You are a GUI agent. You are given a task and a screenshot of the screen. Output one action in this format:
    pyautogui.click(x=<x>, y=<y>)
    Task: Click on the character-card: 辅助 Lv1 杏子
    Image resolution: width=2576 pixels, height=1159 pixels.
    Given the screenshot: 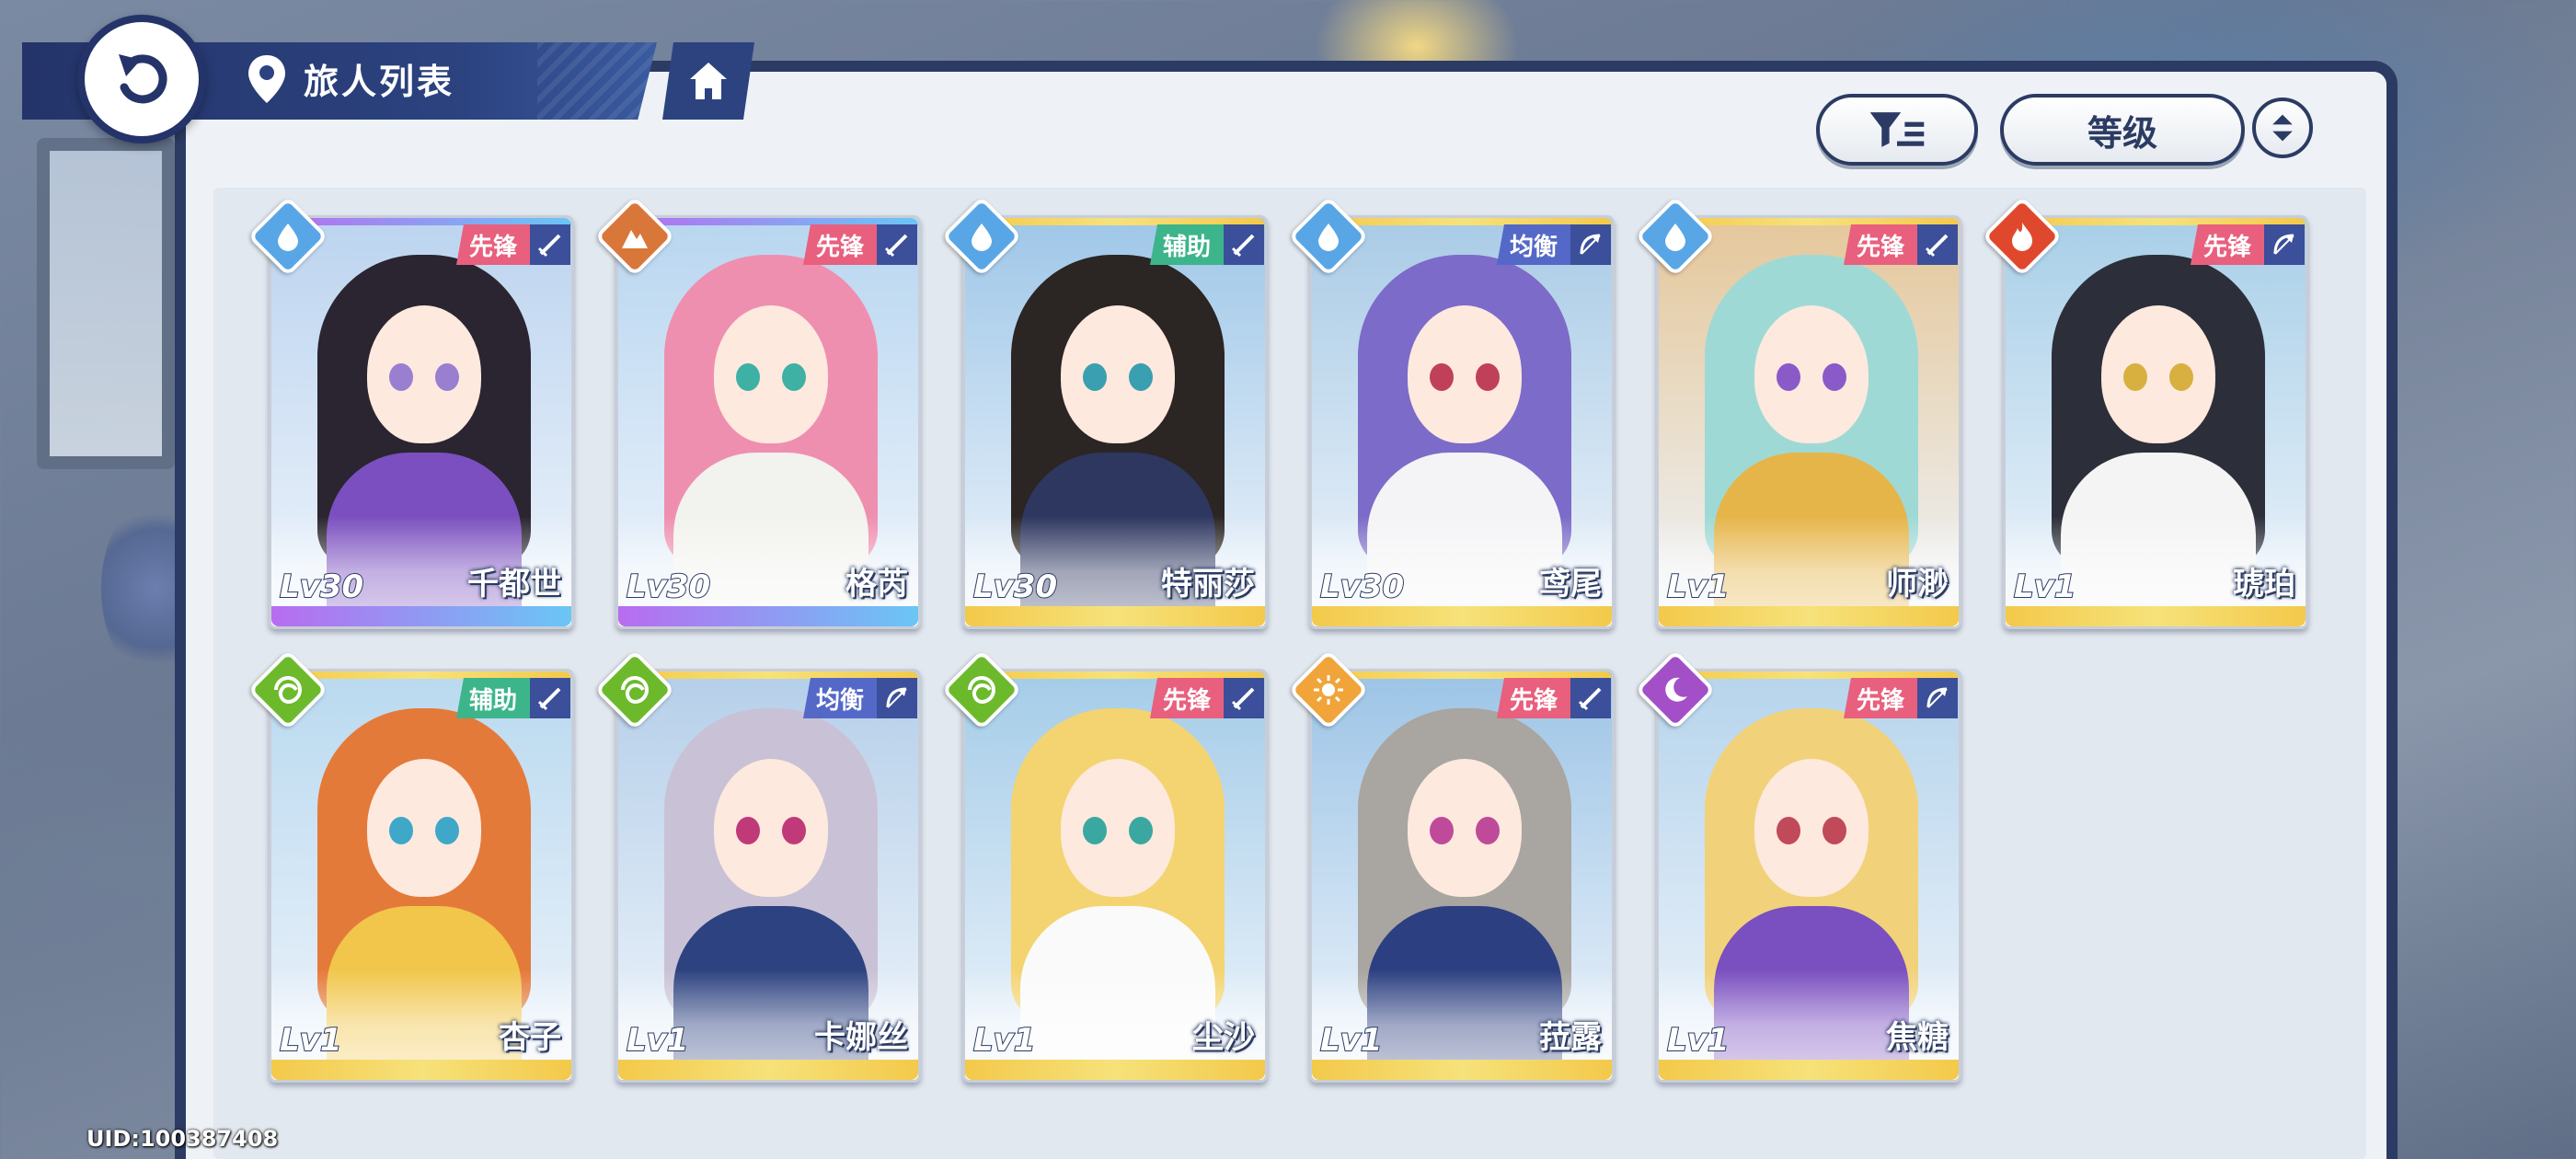 What is the action you would take?
    pyautogui.click(x=410, y=866)
    